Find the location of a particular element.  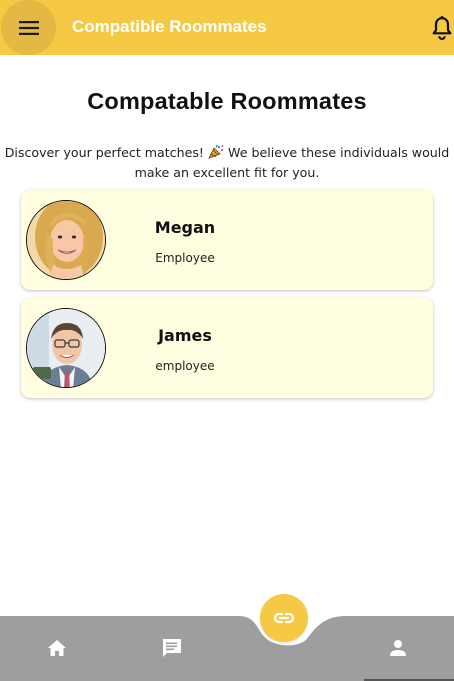

party-popper-icon is located at coordinates (216, 152).